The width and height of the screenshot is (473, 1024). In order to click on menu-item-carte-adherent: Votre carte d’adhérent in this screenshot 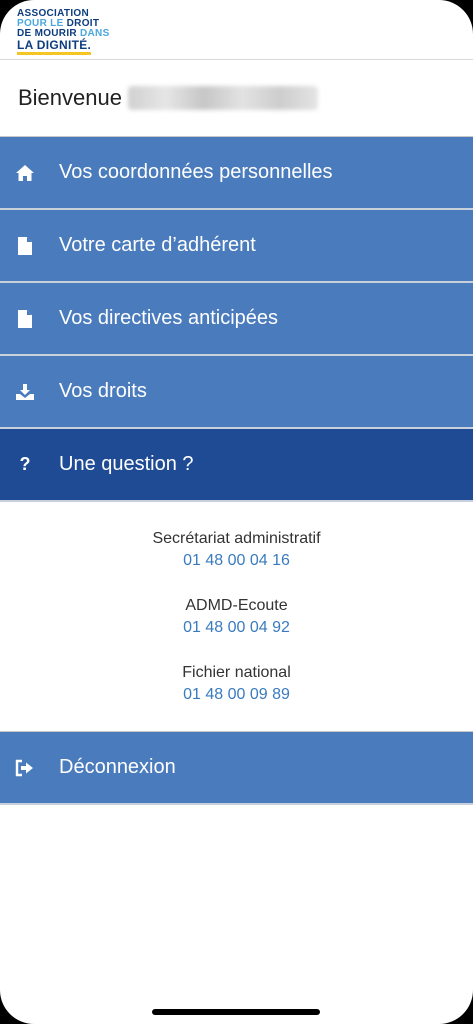, I will do `click(236, 246)`.